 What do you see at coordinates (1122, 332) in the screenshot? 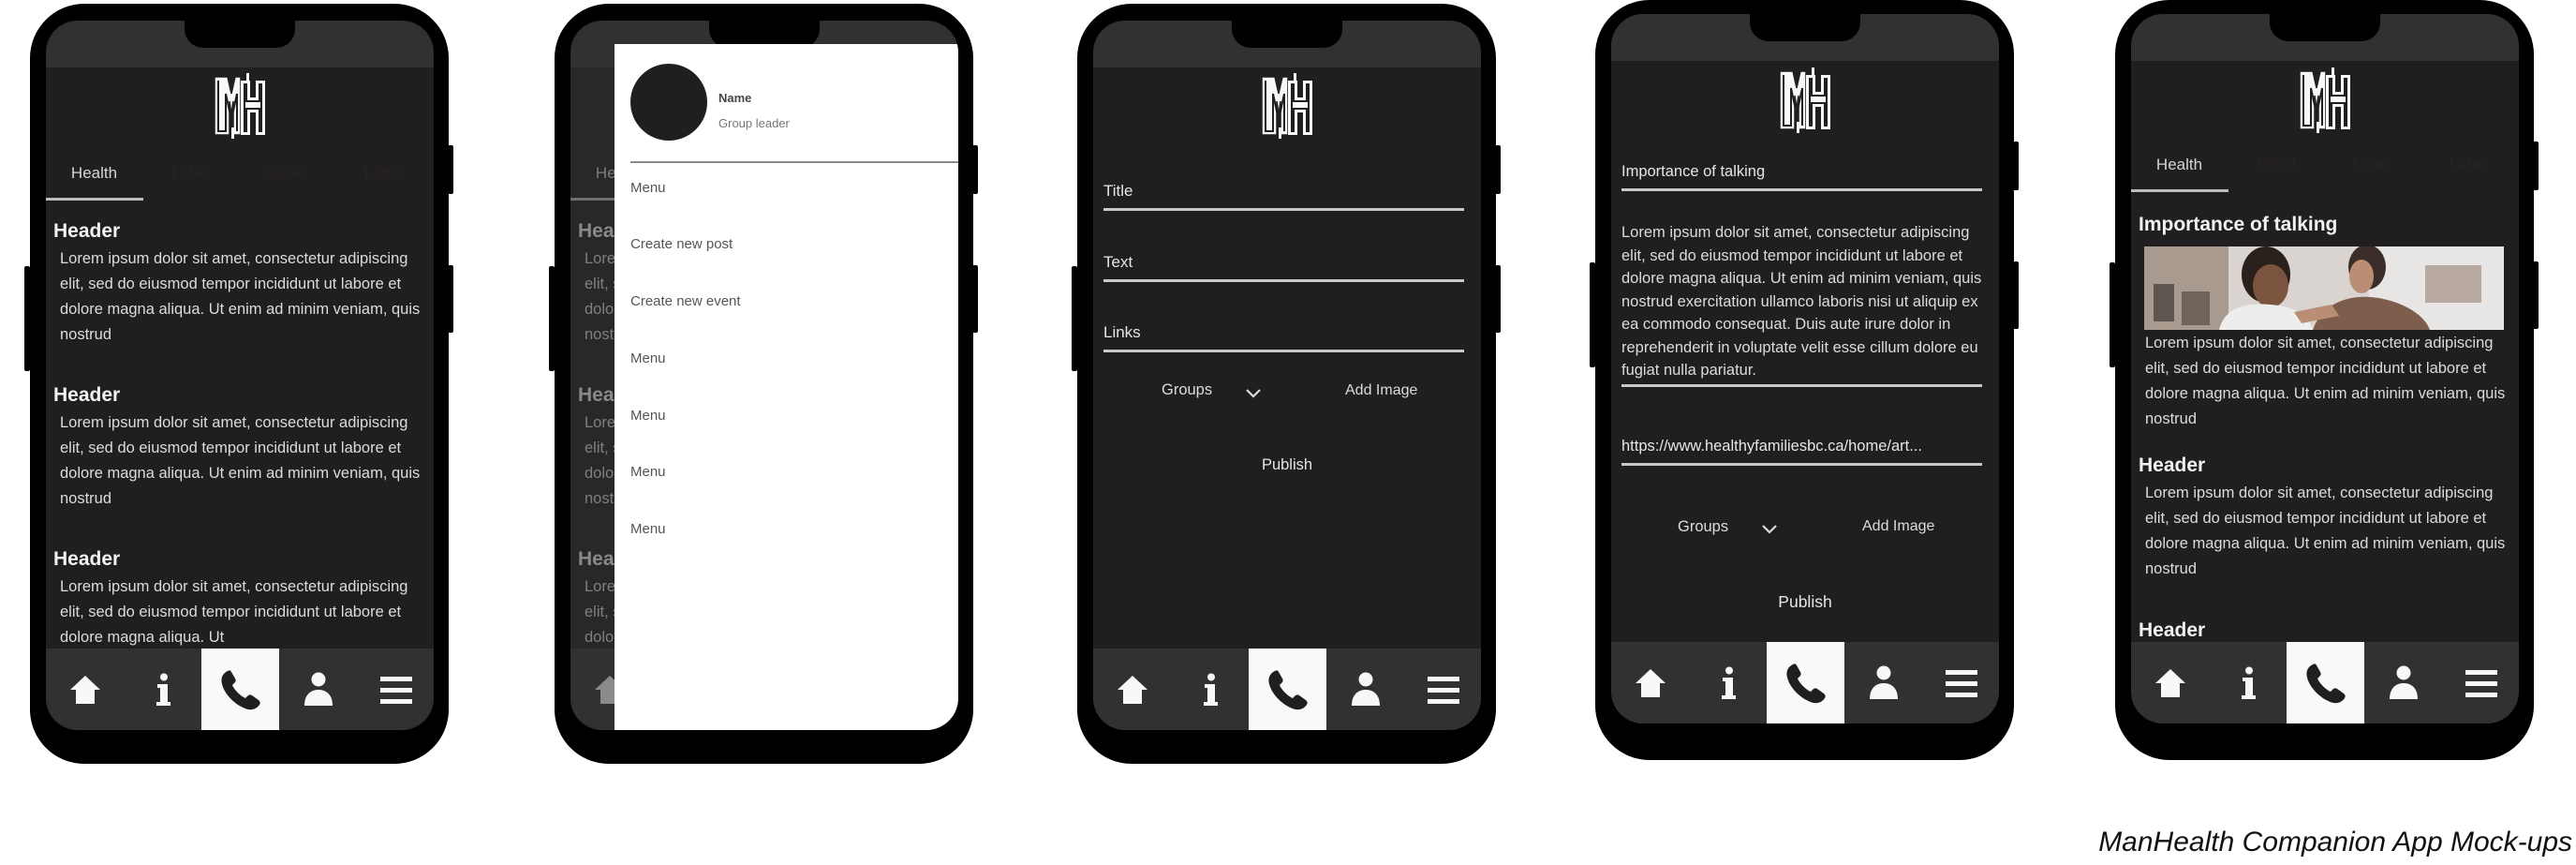
I see `links-placeholder: Links` at bounding box center [1122, 332].